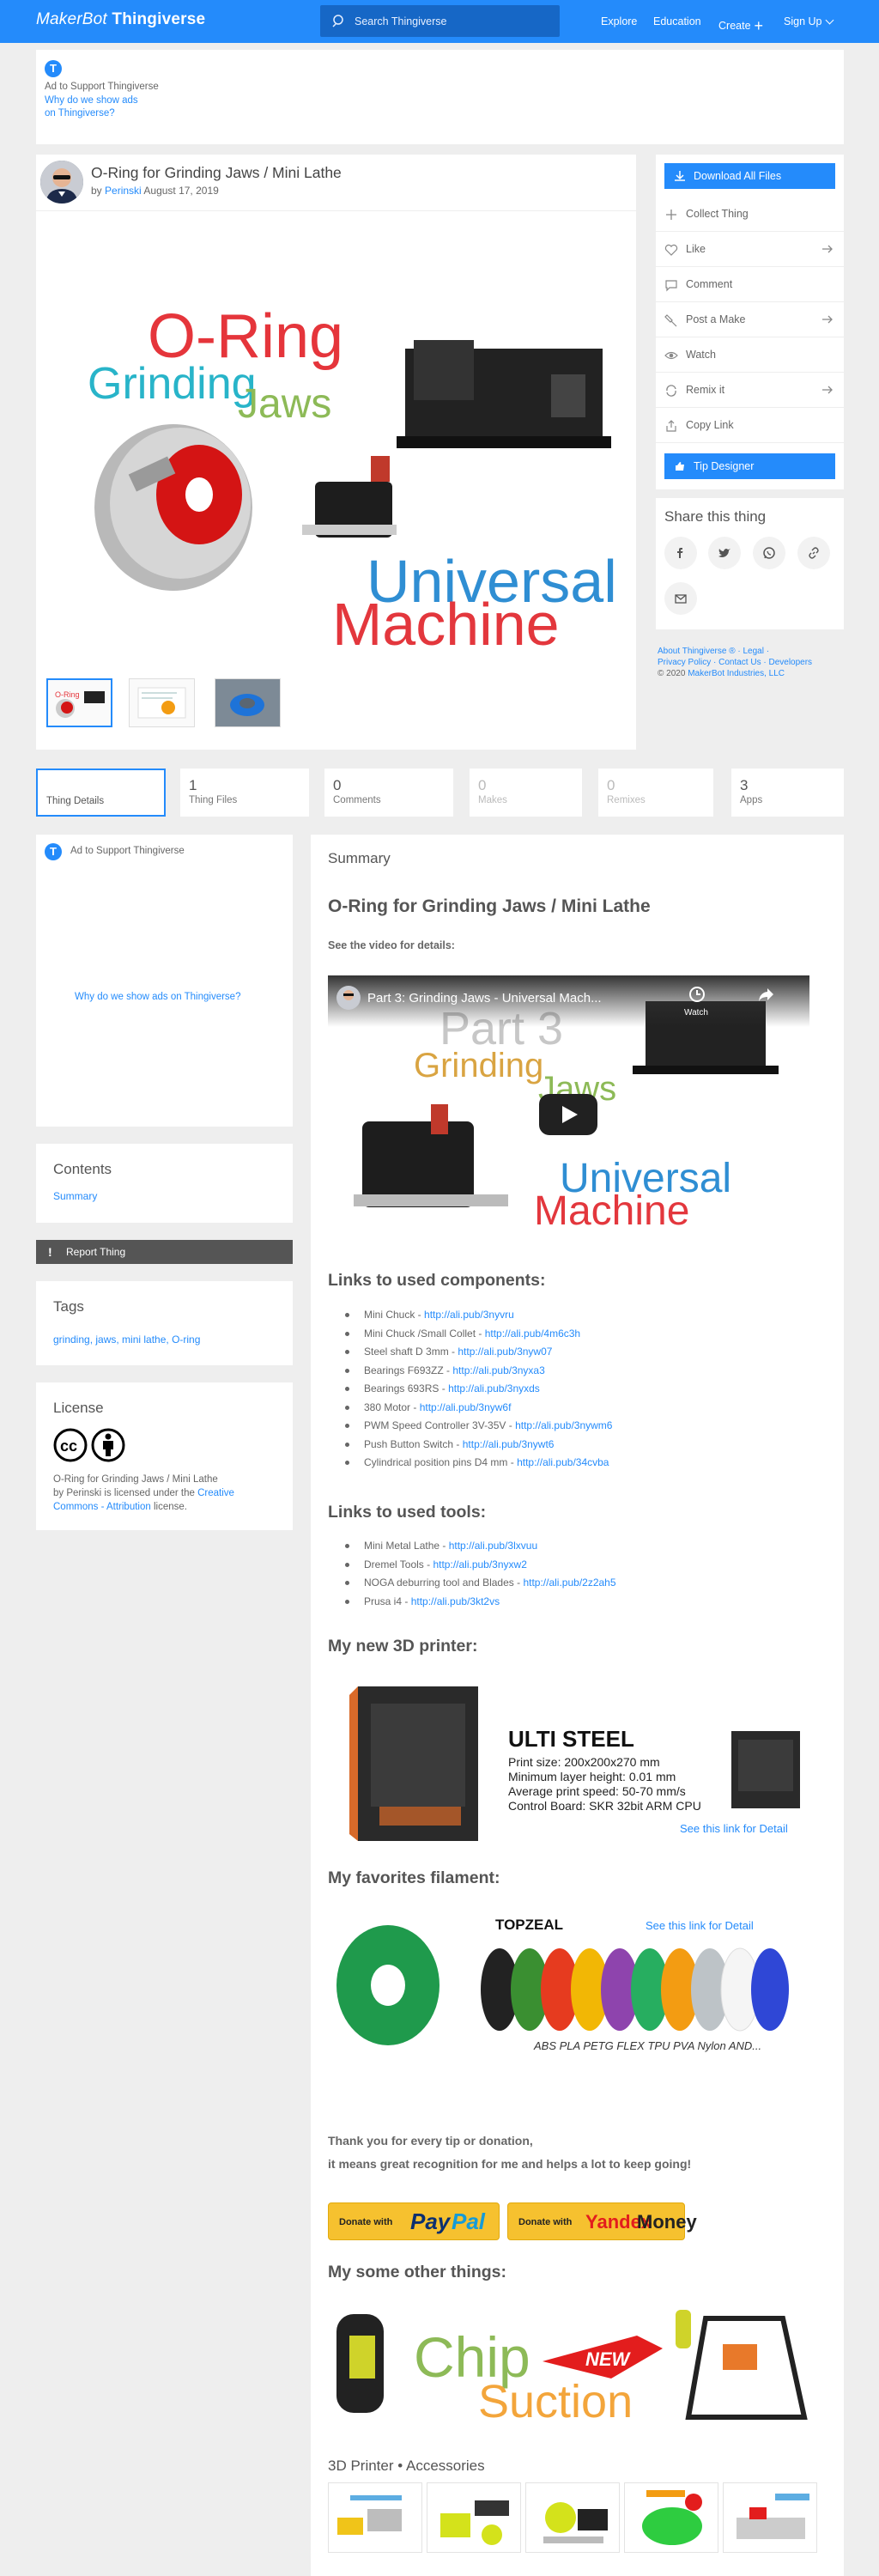 The image size is (879, 2576). I want to click on comments-count: 0, so click(337, 785).